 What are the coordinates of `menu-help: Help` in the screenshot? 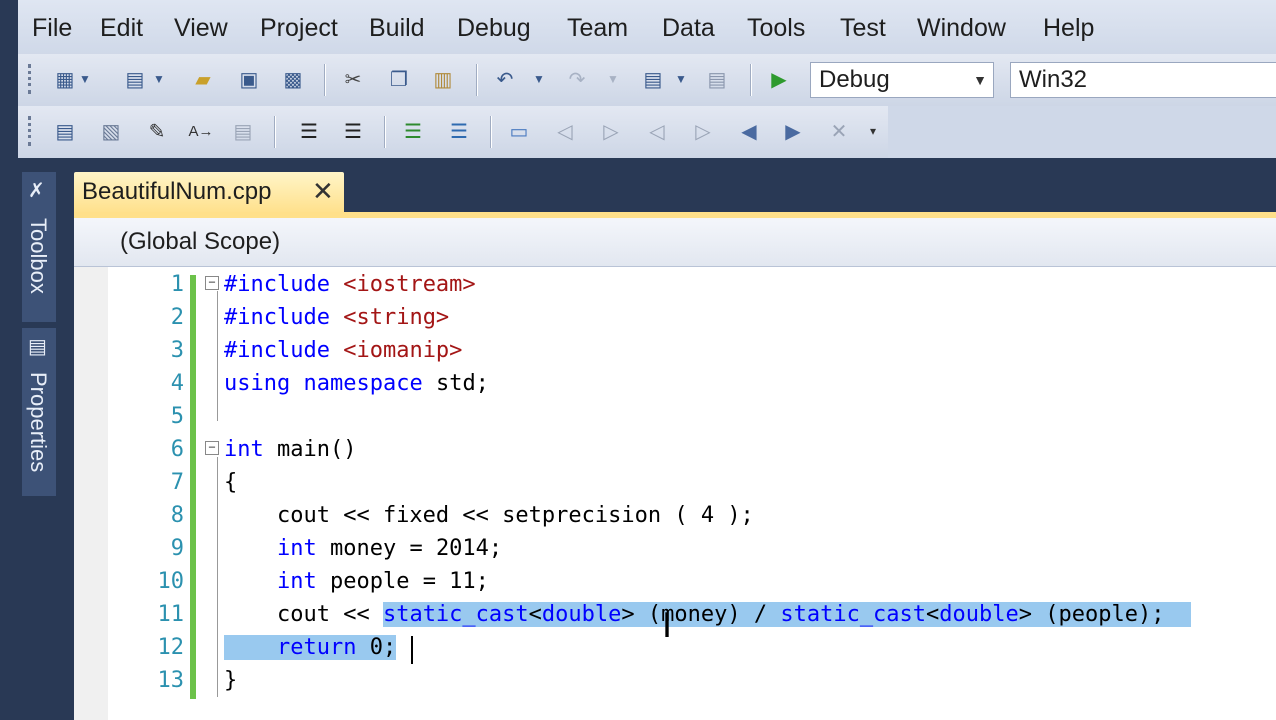 It's located at (1068, 28).